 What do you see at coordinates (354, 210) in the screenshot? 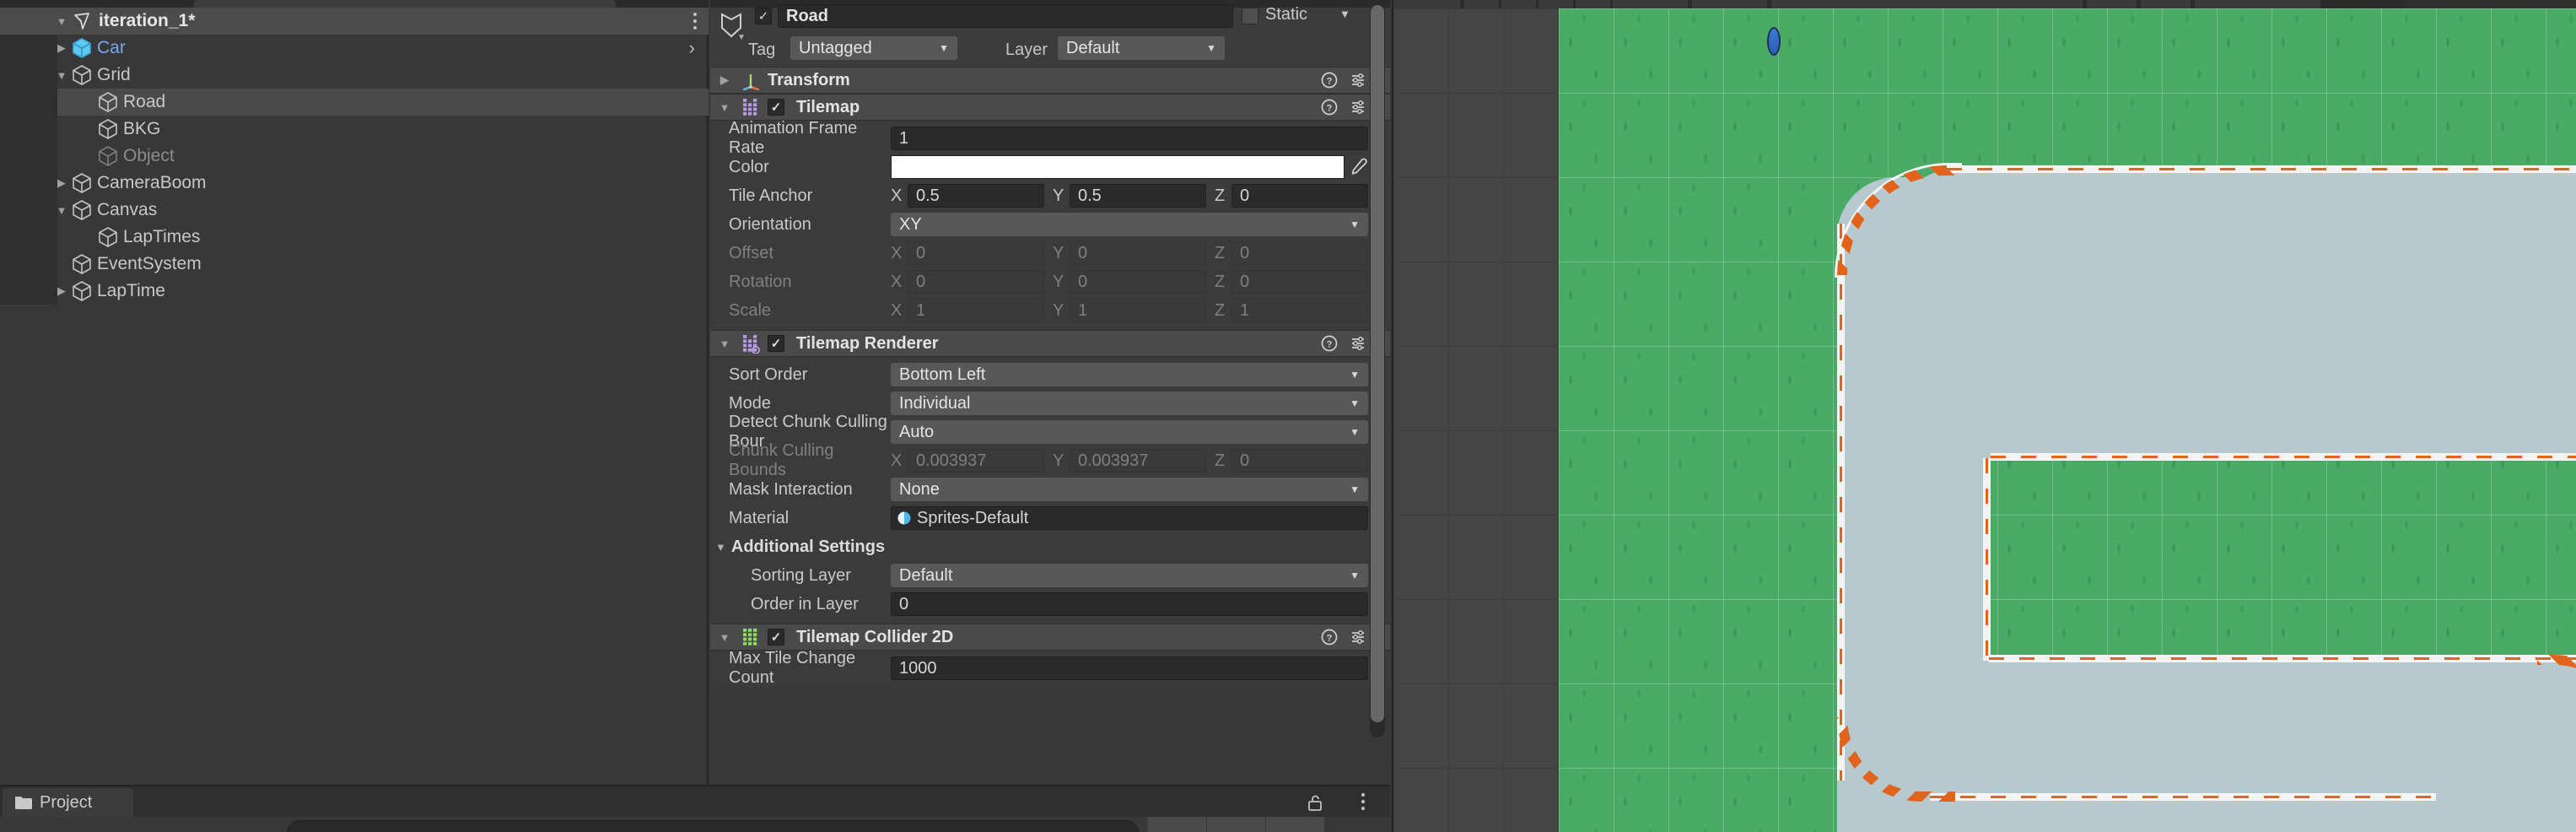
I see `hierarchy-item-canvas: Canvas` at bounding box center [354, 210].